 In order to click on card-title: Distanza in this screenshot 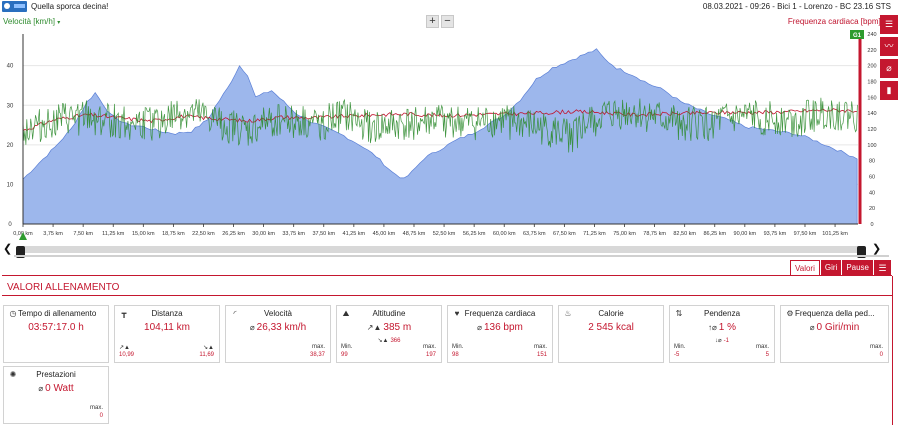, I will do `click(167, 313)`.